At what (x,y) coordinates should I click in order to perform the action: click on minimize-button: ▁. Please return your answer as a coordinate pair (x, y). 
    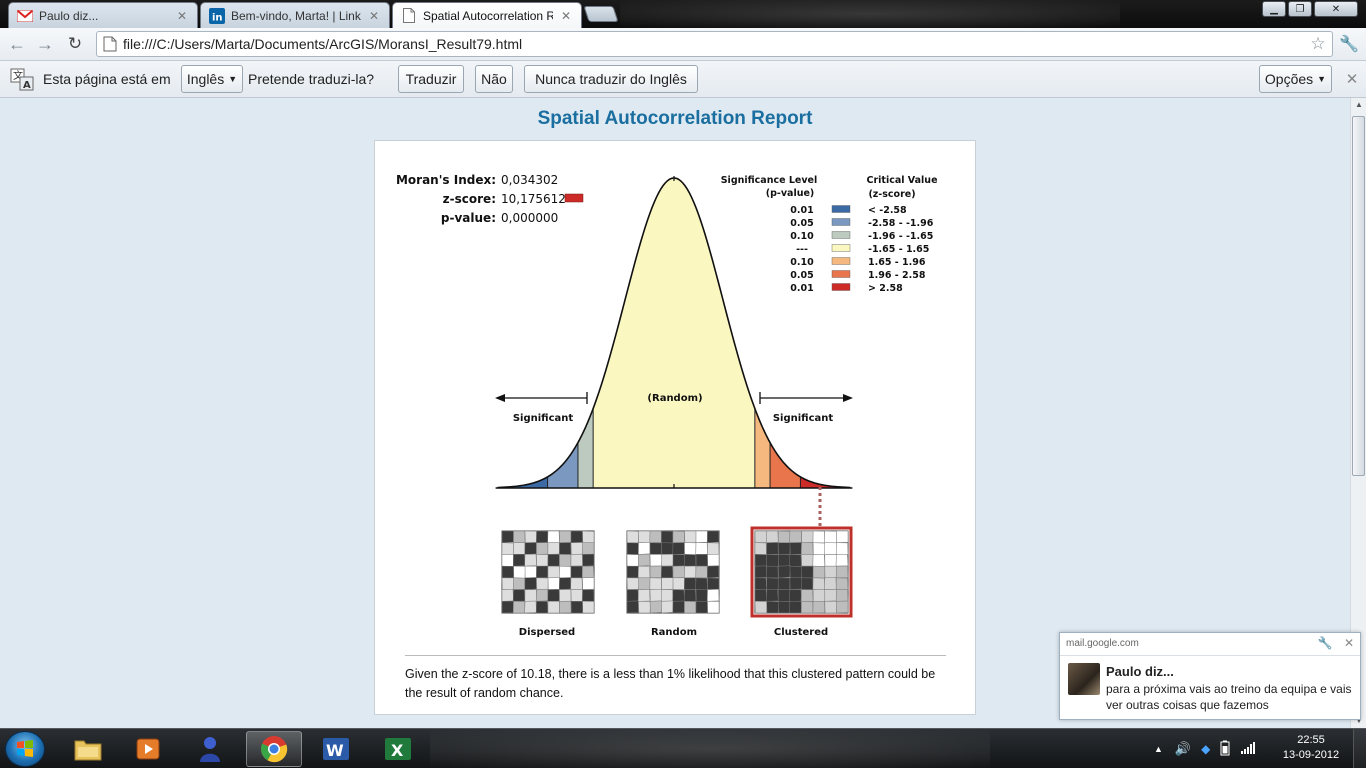
    Looking at the image, I should click on (1274, 9).